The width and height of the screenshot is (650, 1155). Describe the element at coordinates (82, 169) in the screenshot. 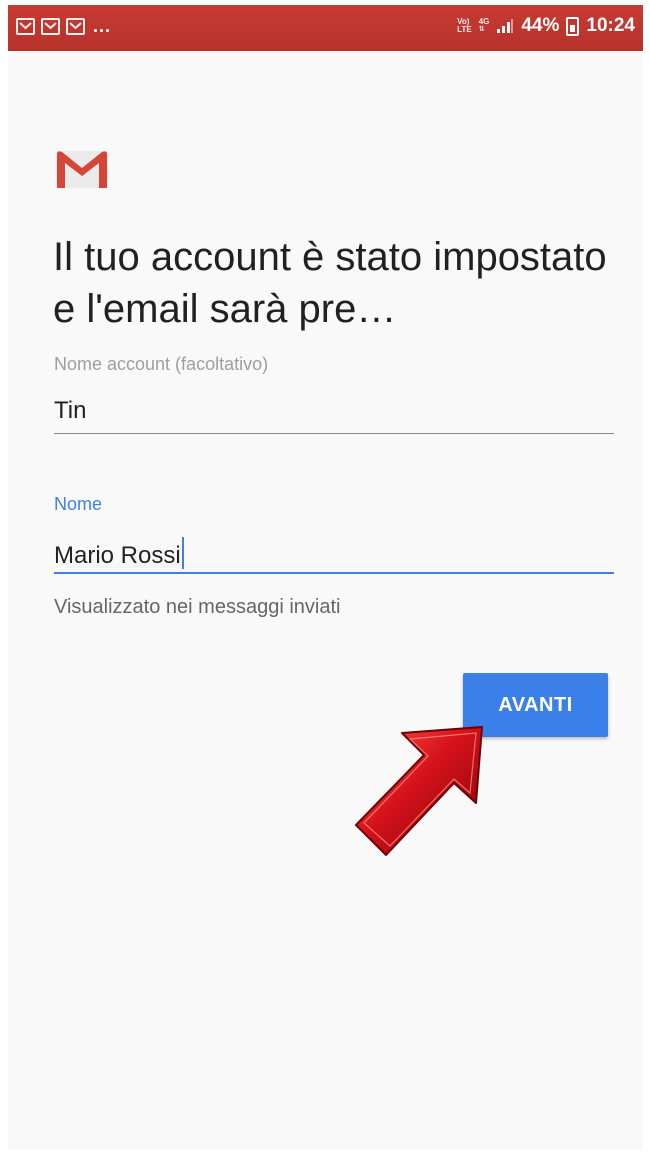

I see `gmail-logo-icon` at that location.